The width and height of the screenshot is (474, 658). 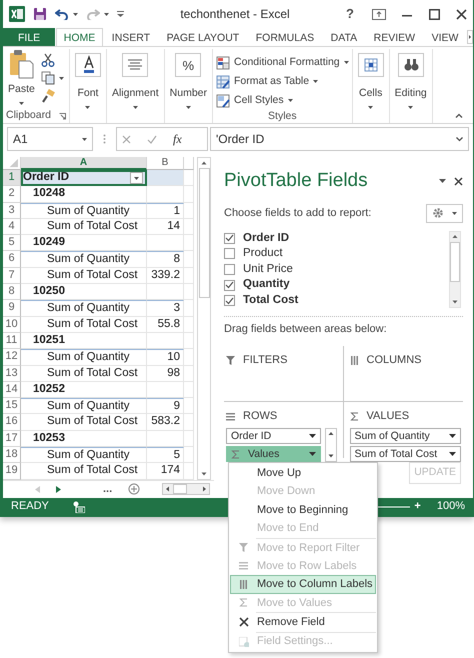 What do you see at coordinates (405, 436) in the screenshot?
I see `field-chip: Sum of Quantity` at bounding box center [405, 436].